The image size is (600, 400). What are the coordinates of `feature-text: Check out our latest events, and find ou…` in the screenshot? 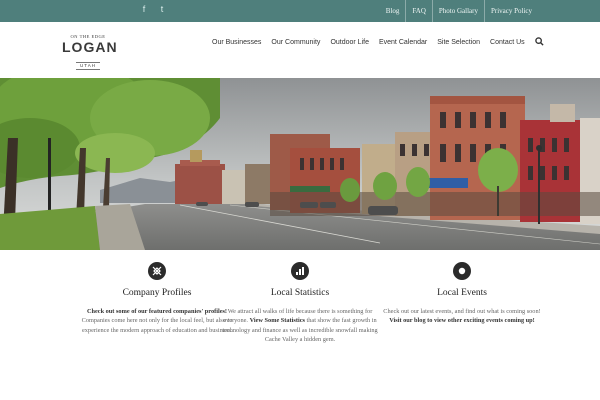 It's located at (462, 316).